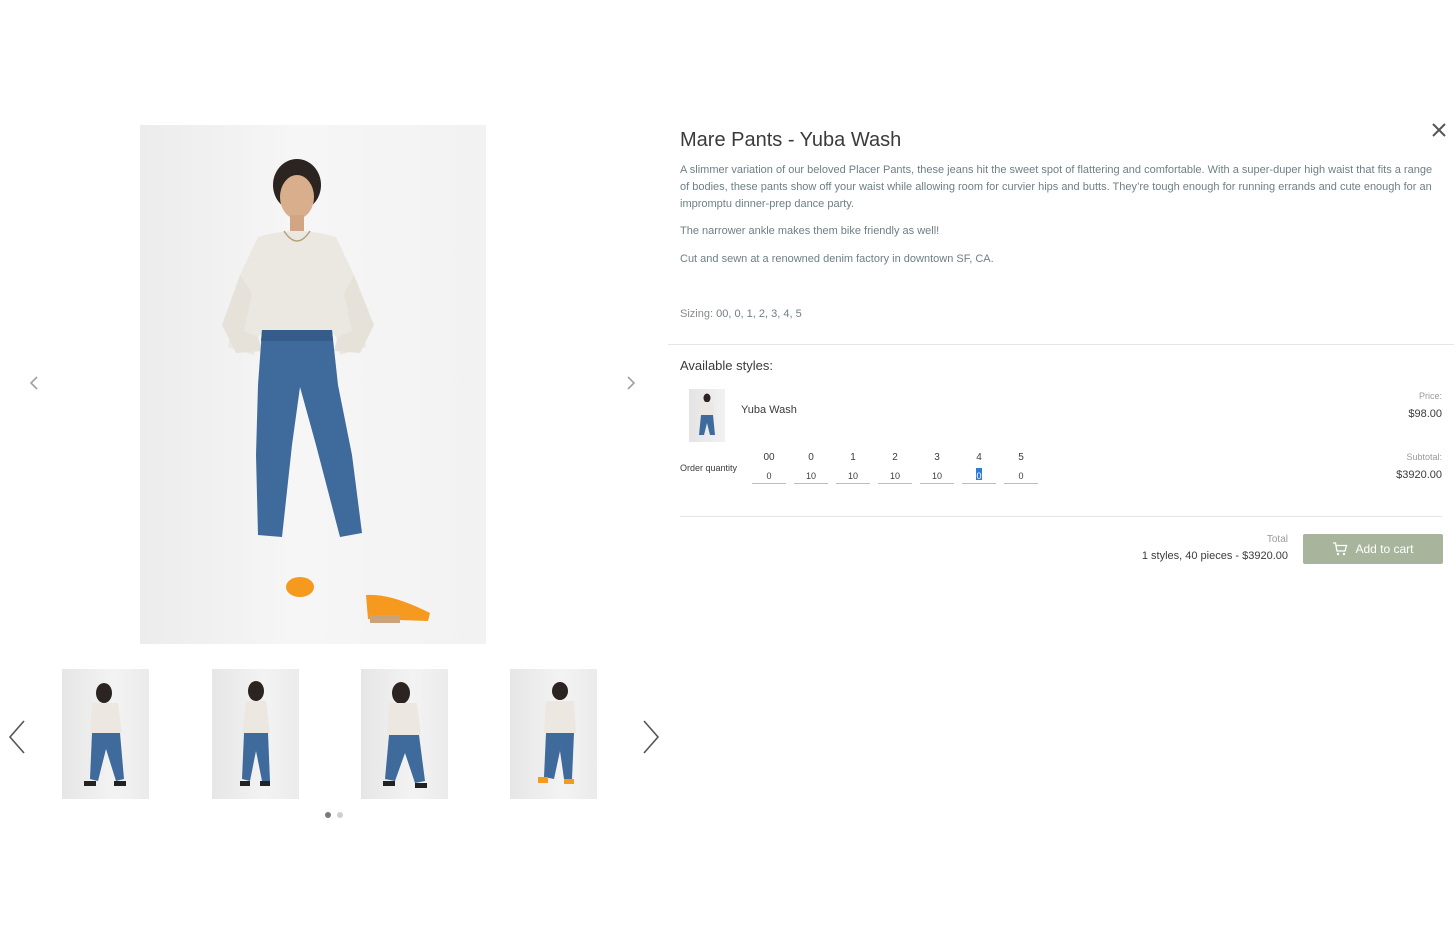  I want to click on style-thumbnail, so click(707, 415).